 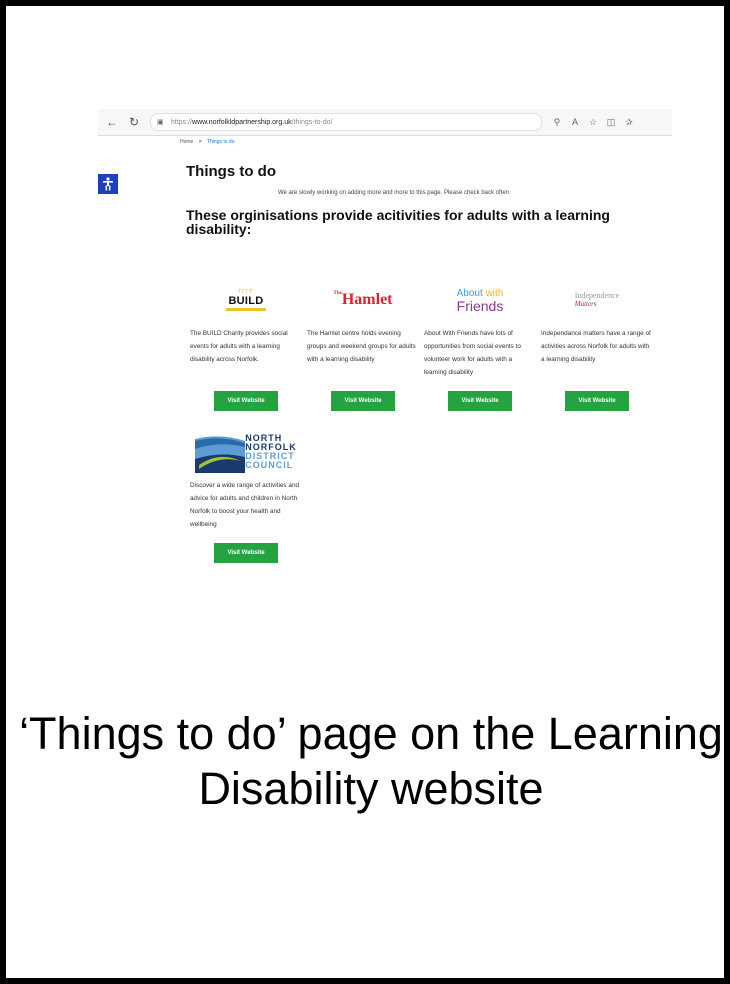 What do you see at coordinates (629, 122) in the screenshot?
I see `favorites-icon: ✰` at bounding box center [629, 122].